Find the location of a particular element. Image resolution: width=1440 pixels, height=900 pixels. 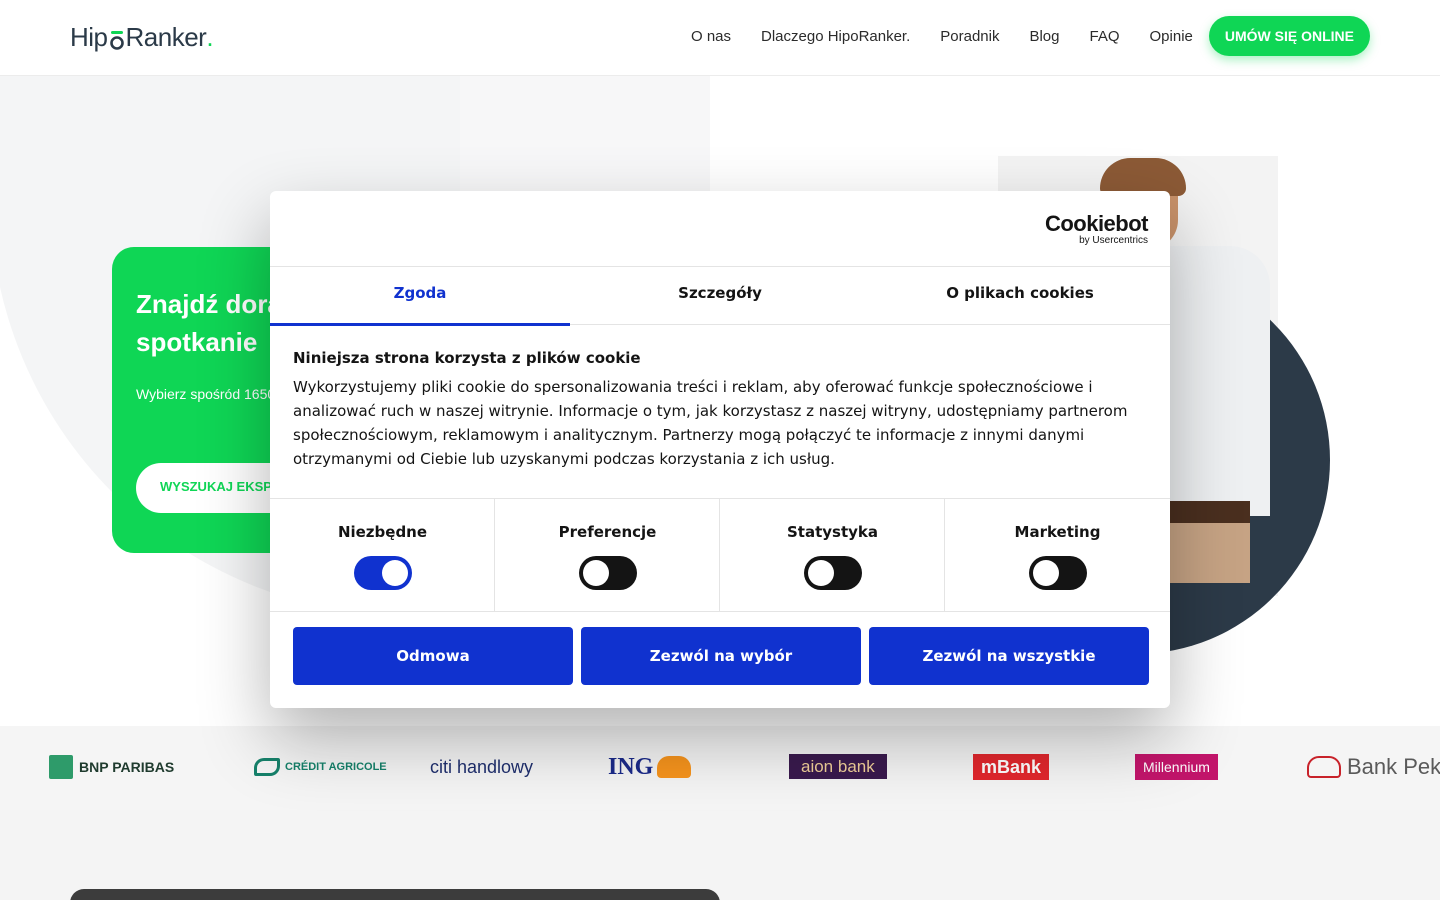

partner-logo-mbank: mBank is located at coordinates (1011, 767).